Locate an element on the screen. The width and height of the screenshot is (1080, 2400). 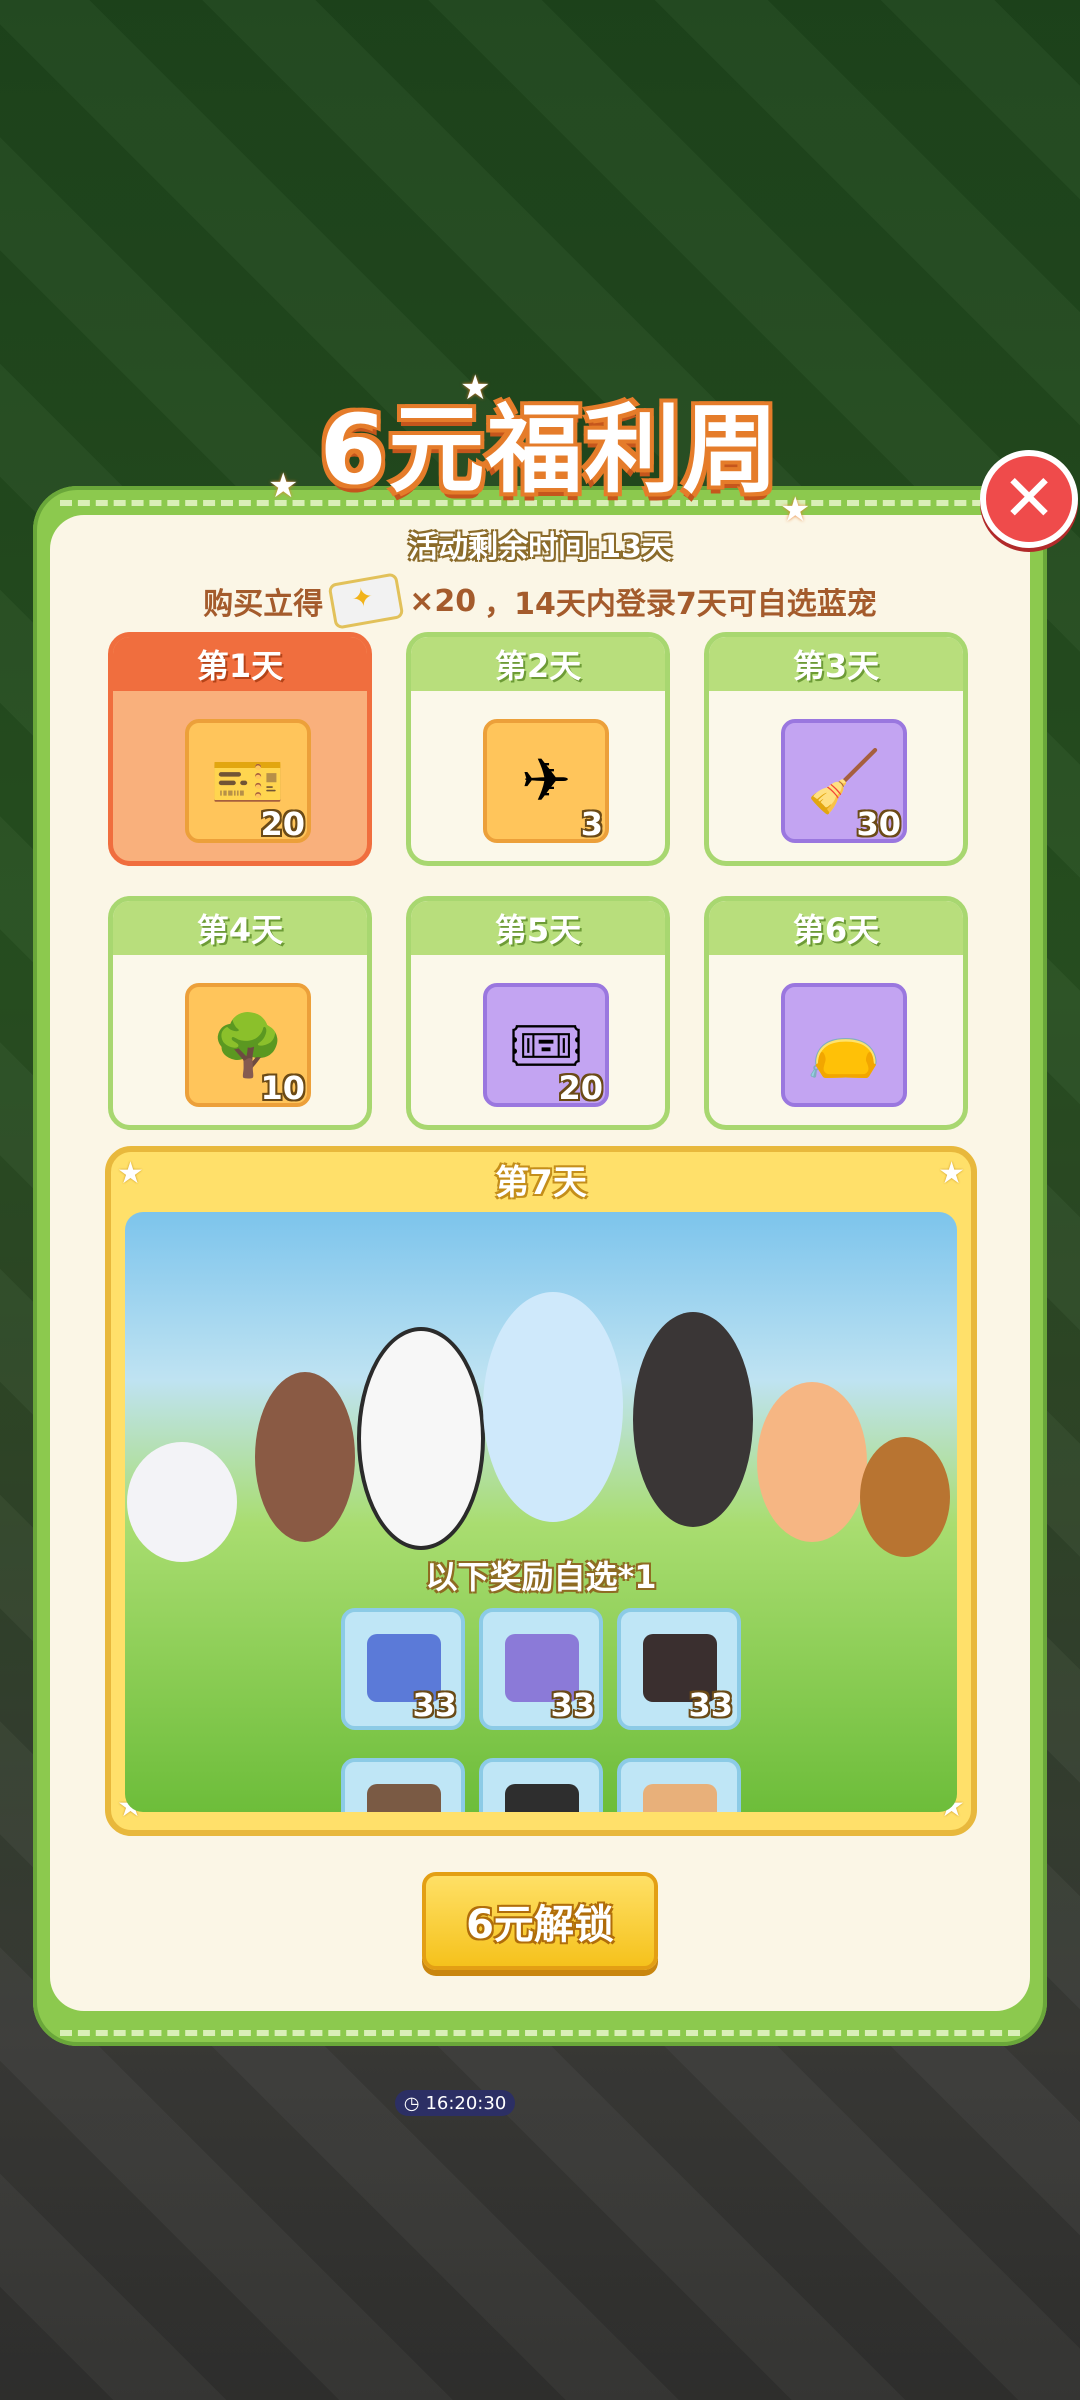
cookie-pet-image is located at coordinates (812, 1462).